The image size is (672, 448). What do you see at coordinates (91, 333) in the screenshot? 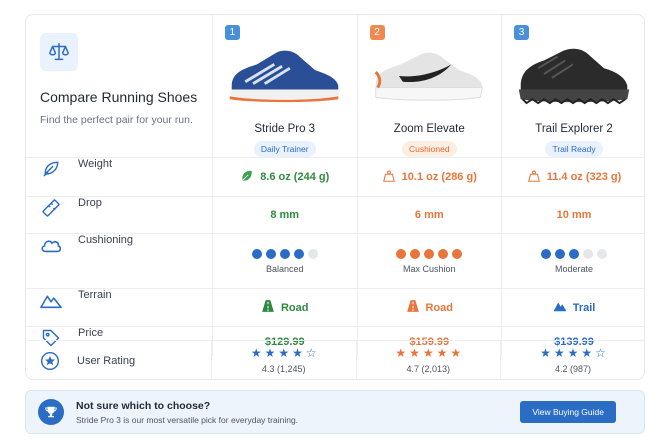
I see `row-label: Price` at bounding box center [91, 333].